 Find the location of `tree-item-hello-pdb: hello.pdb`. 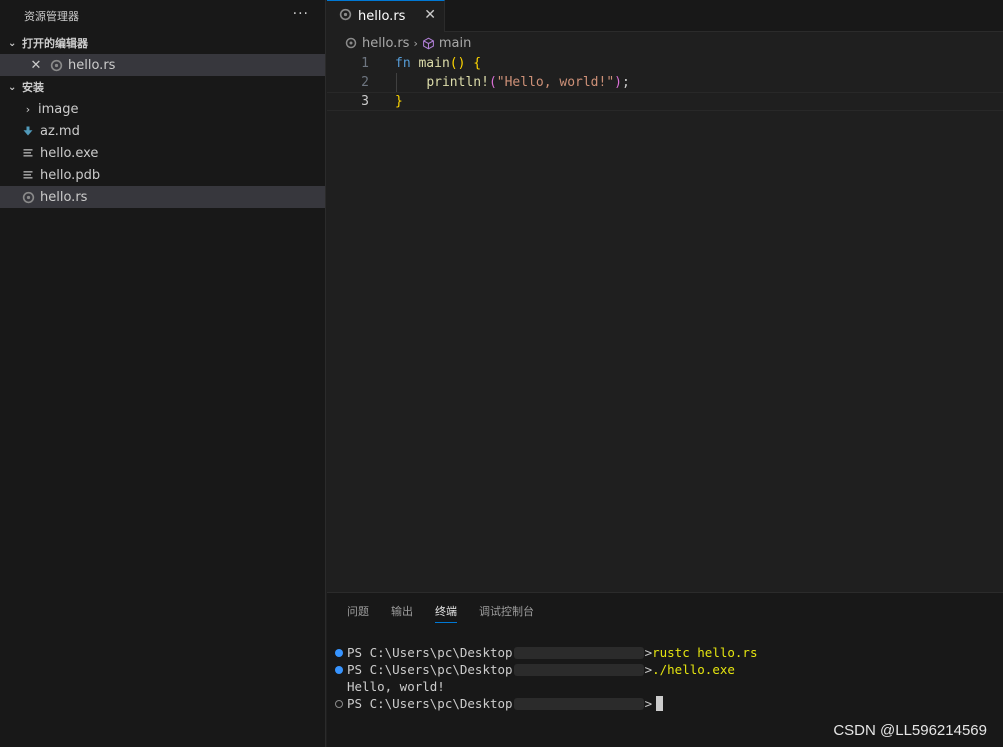

tree-item-hello-pdb: hello.pdb is located at coordinates (162, 175).